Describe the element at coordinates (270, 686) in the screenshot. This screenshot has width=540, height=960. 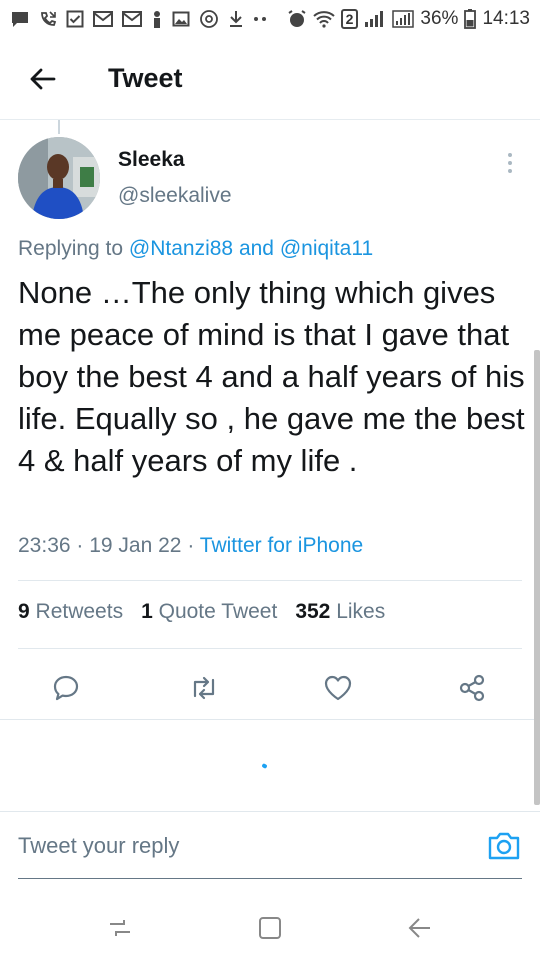
I see `tweet-actions` at that location.